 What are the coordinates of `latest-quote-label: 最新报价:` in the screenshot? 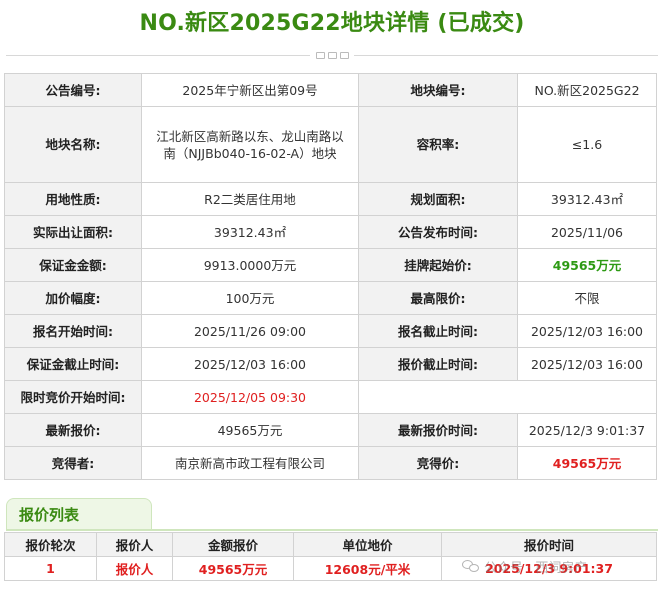 It's located at (73, 430).